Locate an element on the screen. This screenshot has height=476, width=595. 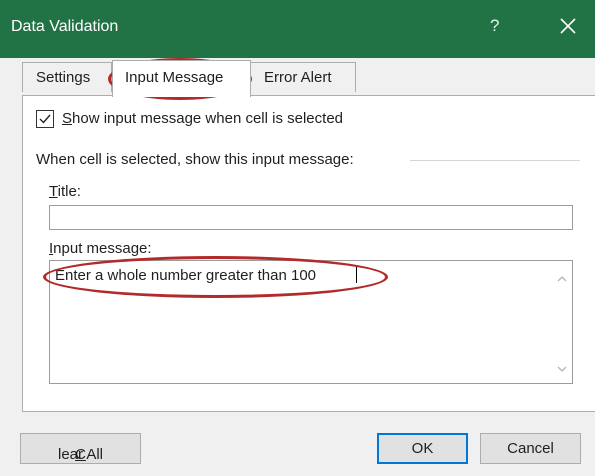
dialog-titlebar: Data Validation ? is located at coordinates (297, 29).